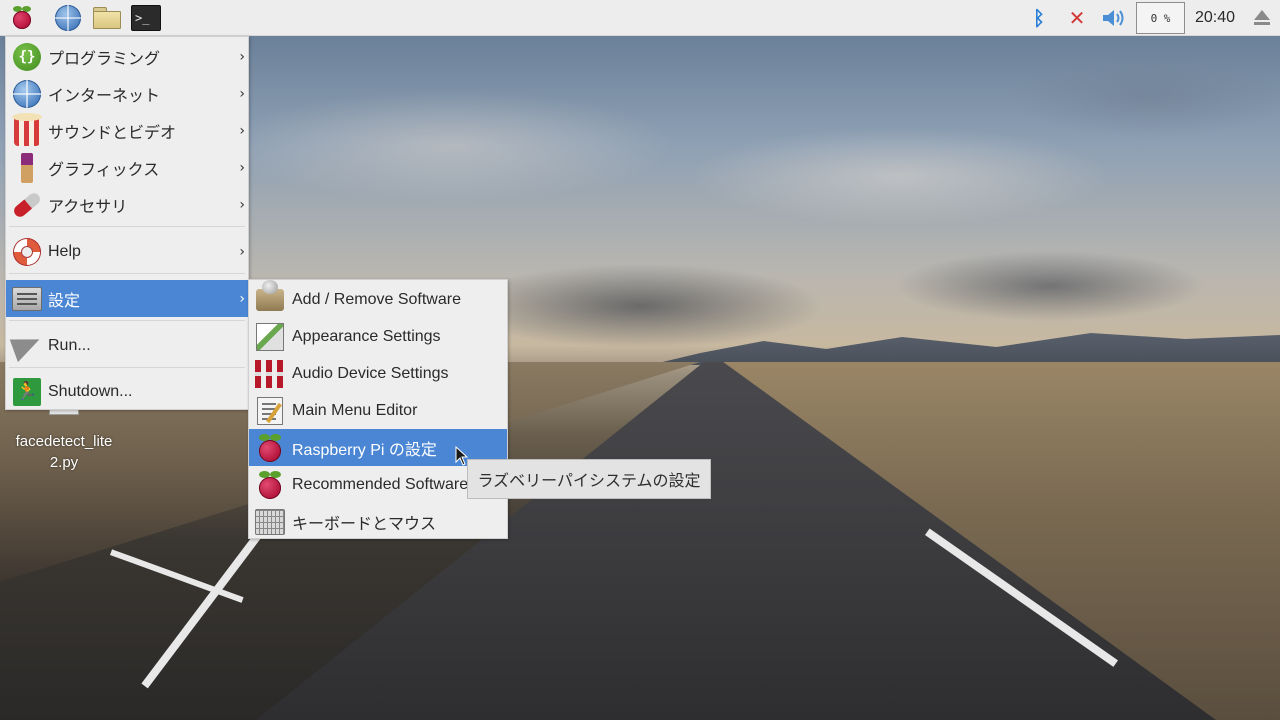  I want to click on menu-item-sound-video: サウンドとビデオ ›, so click(127, 130).